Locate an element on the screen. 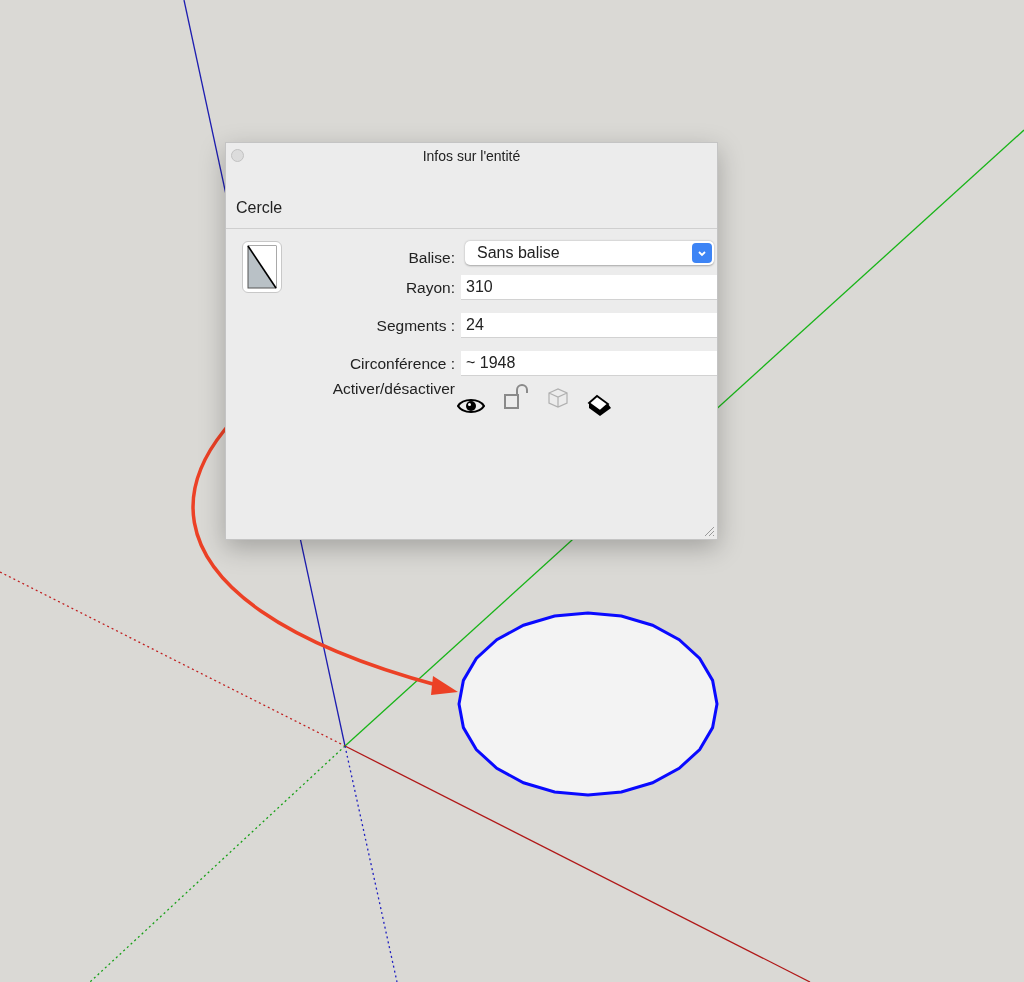 This screenshot has width=1024, height=982. input-field: ~ 1948 is located at coordinates (589, 363).